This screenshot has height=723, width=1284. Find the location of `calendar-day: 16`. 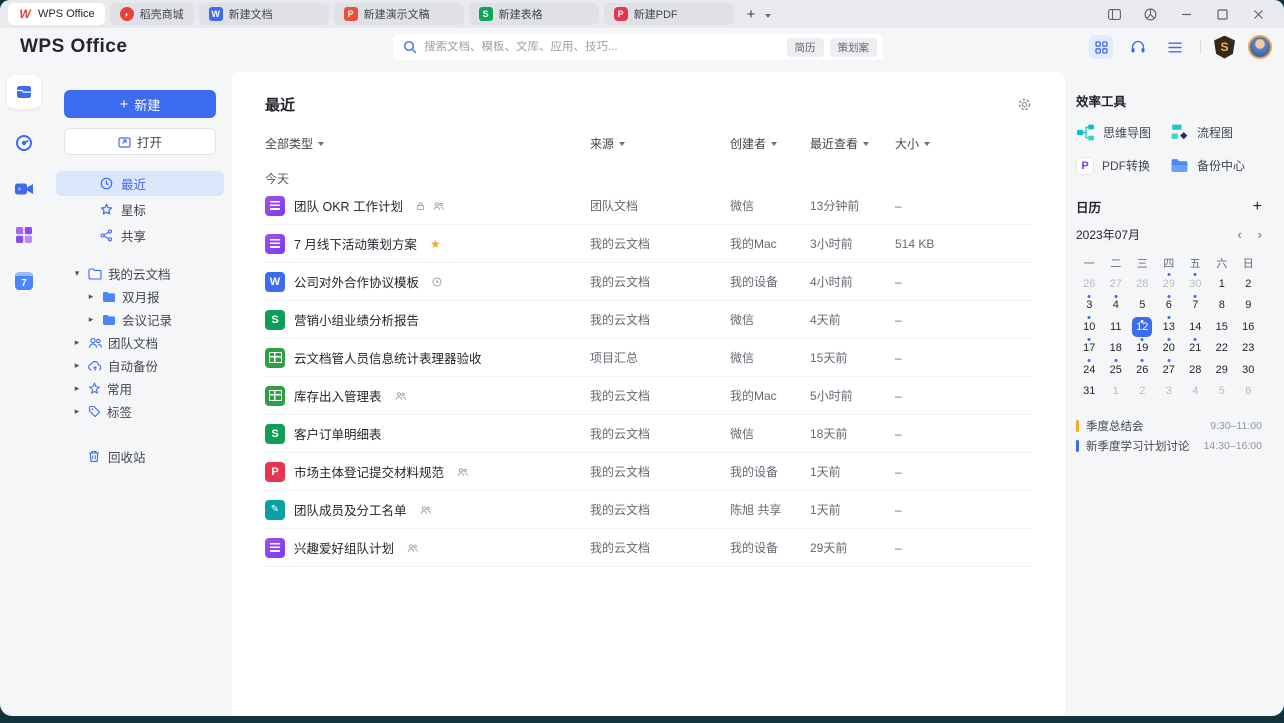

calendar-day: 16 is located at coordinates (1248, 327).